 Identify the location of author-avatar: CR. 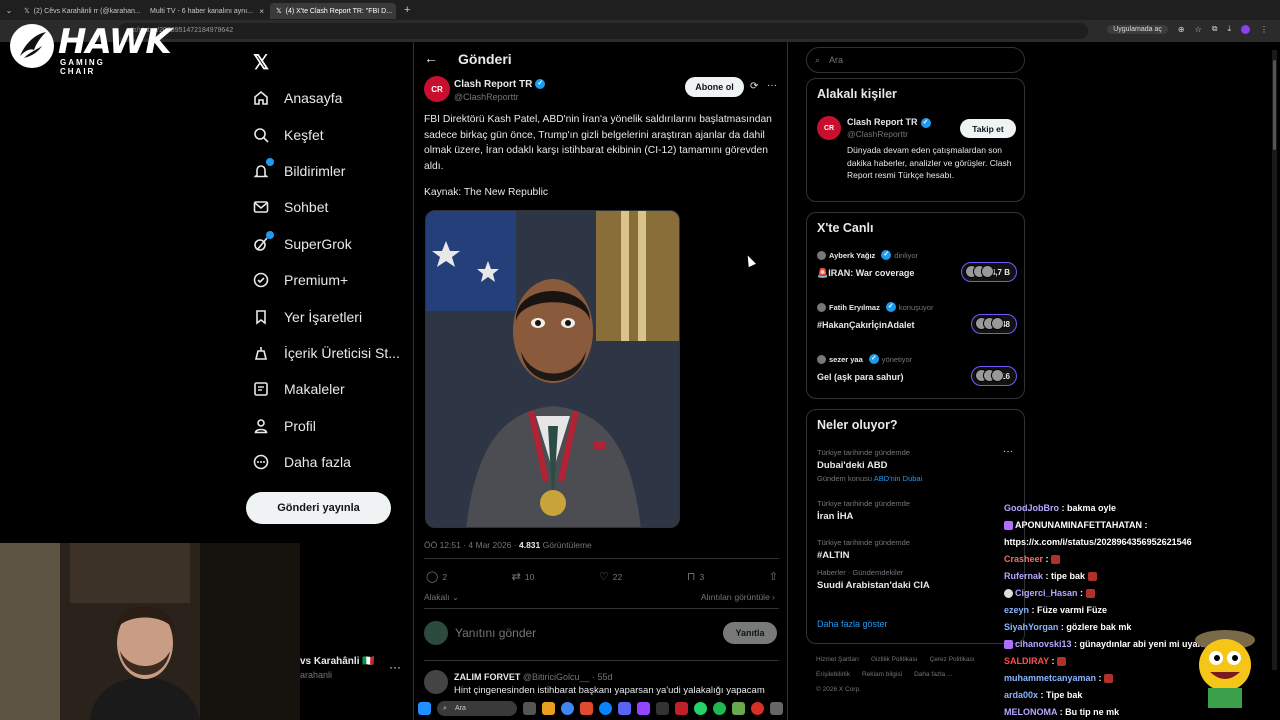
(437, 89).